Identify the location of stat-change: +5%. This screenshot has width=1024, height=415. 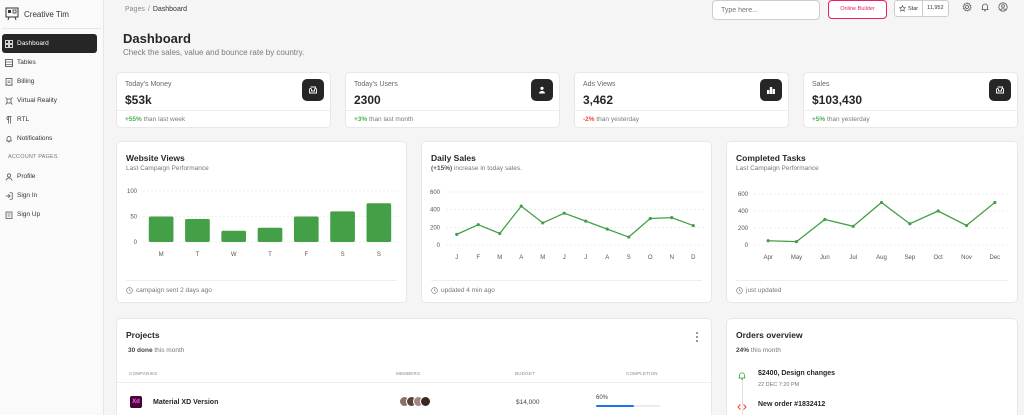
(819, 119).